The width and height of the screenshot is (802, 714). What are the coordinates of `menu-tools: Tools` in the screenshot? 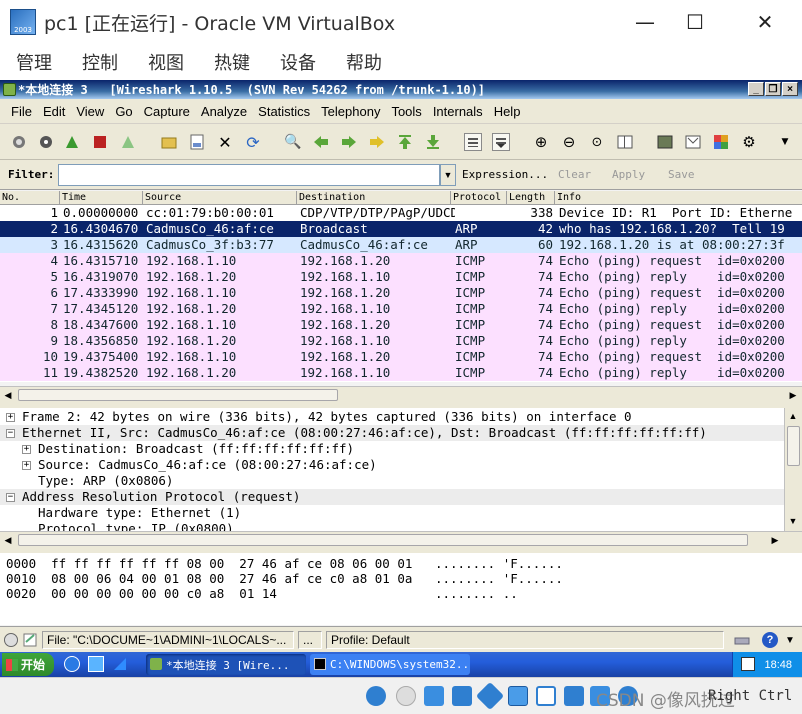 It's located at (406, 111).